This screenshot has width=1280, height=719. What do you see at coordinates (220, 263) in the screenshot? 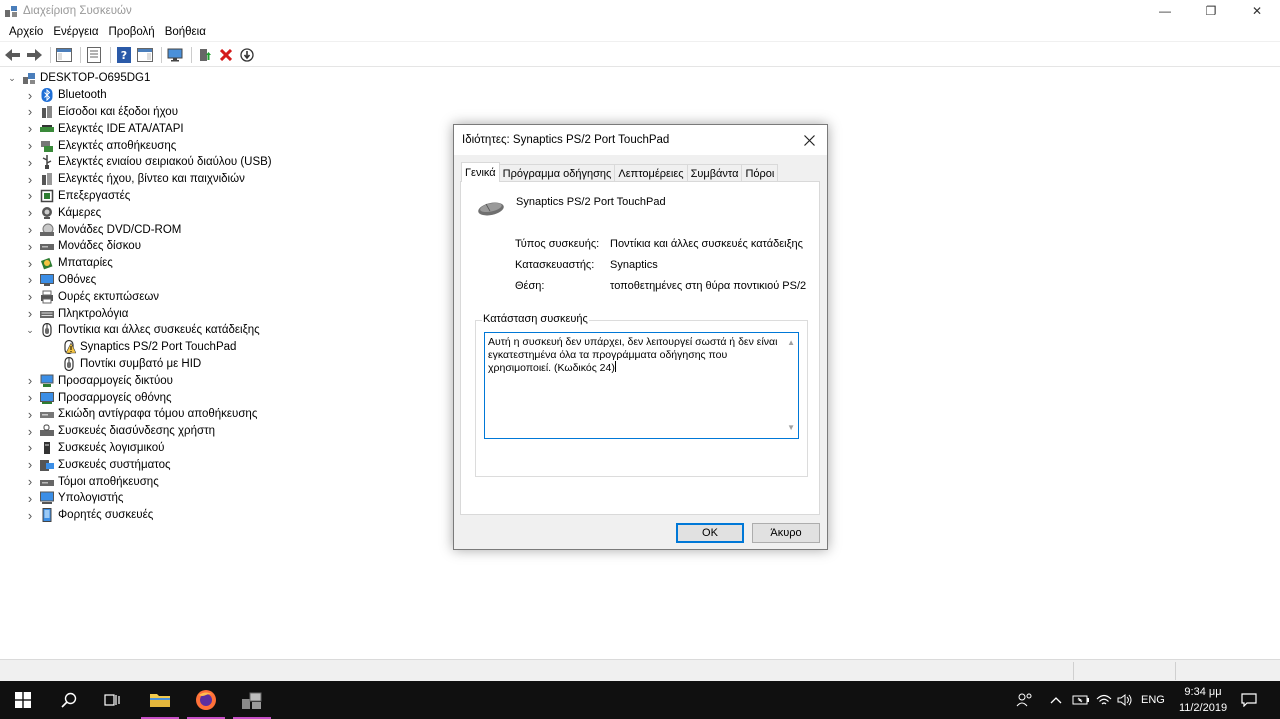
I see `tree-category-item: › Μπαταρίες` at bounding box center [220, 263].